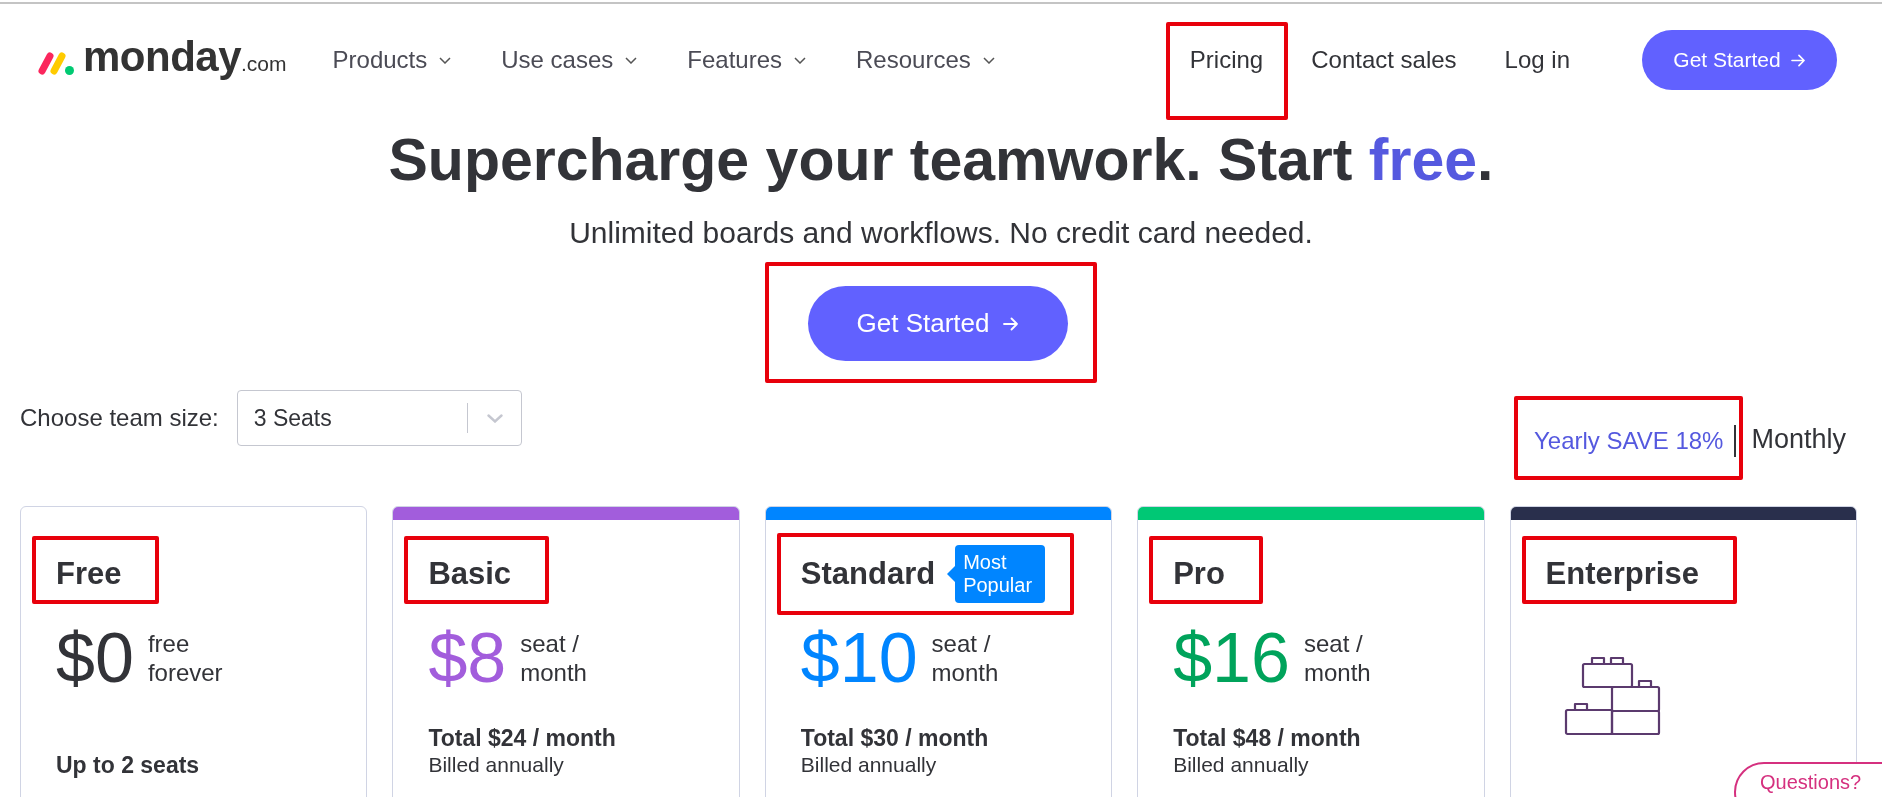  Describe the element at coordinates (56, 63) in the screenshot. I see `logo-mark-icon` at that location.